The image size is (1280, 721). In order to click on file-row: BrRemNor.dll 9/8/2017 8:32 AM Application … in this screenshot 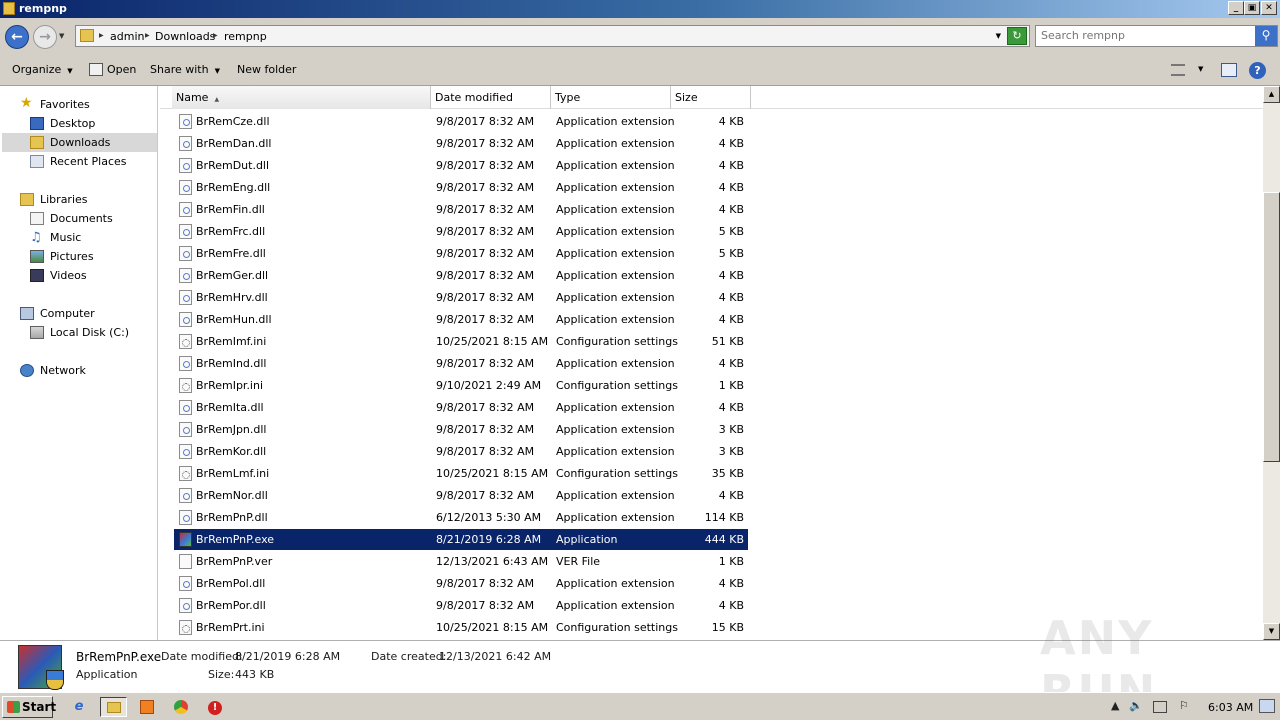, I will do `click(461, 495)`.